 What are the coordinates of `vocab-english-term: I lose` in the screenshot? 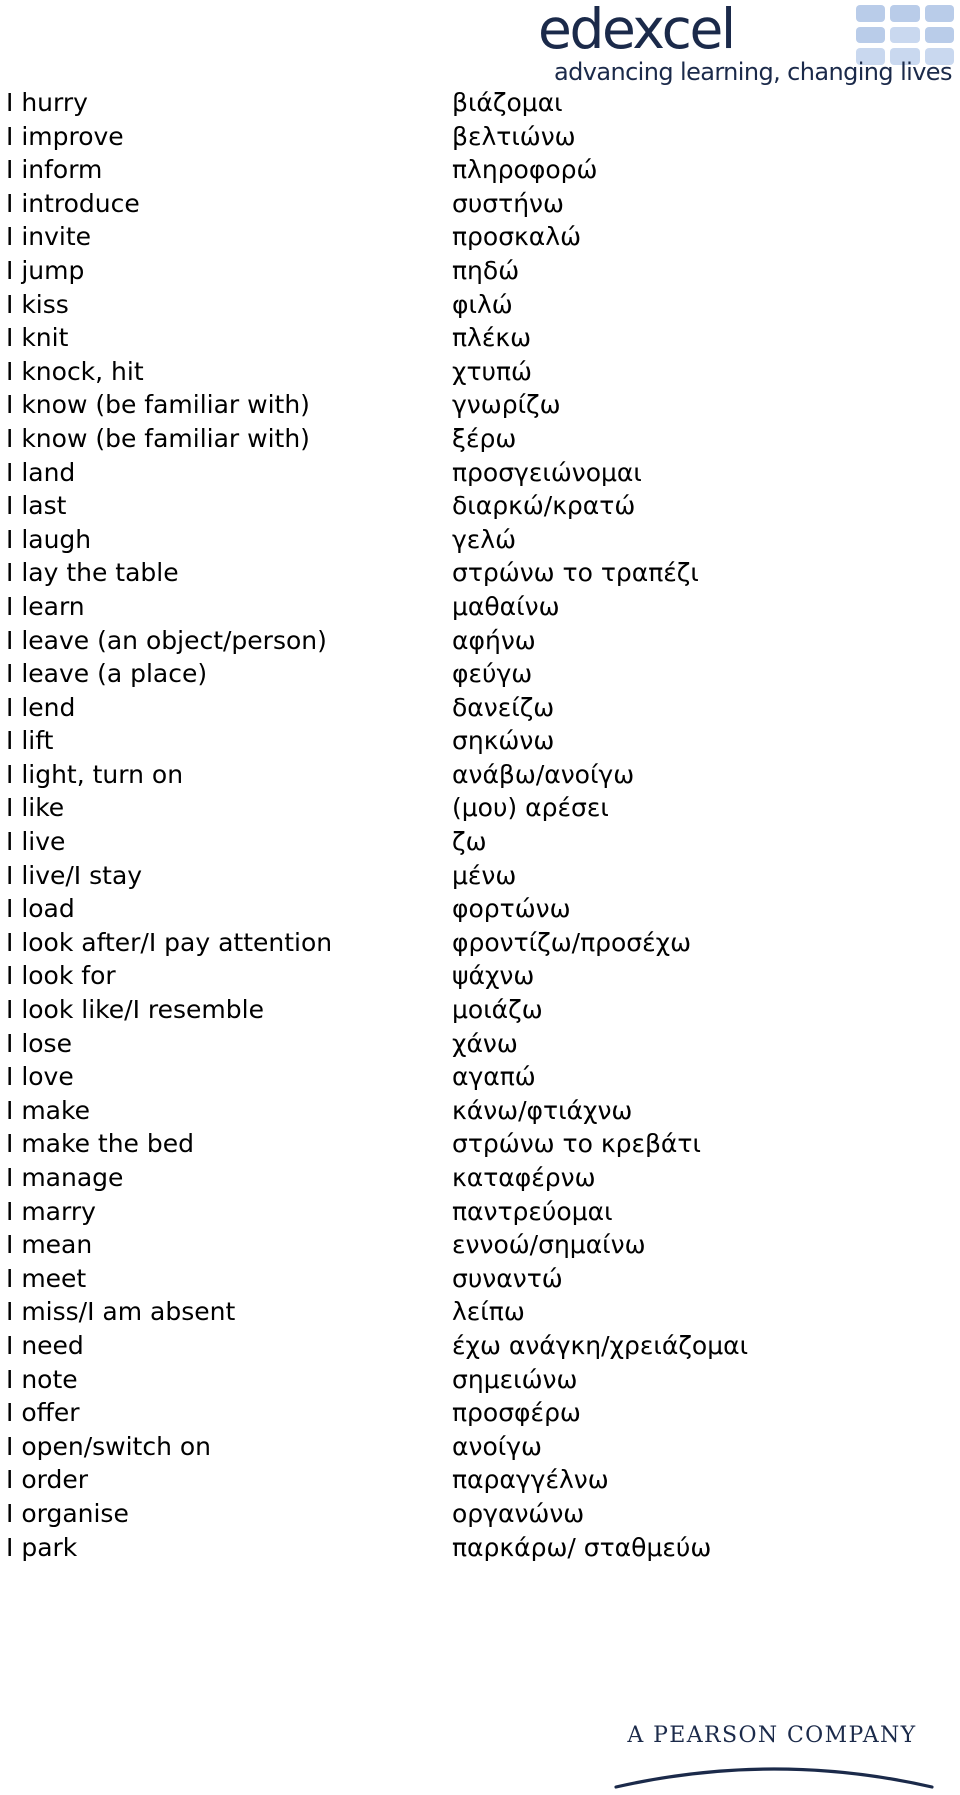 It's located at (39, 1043).